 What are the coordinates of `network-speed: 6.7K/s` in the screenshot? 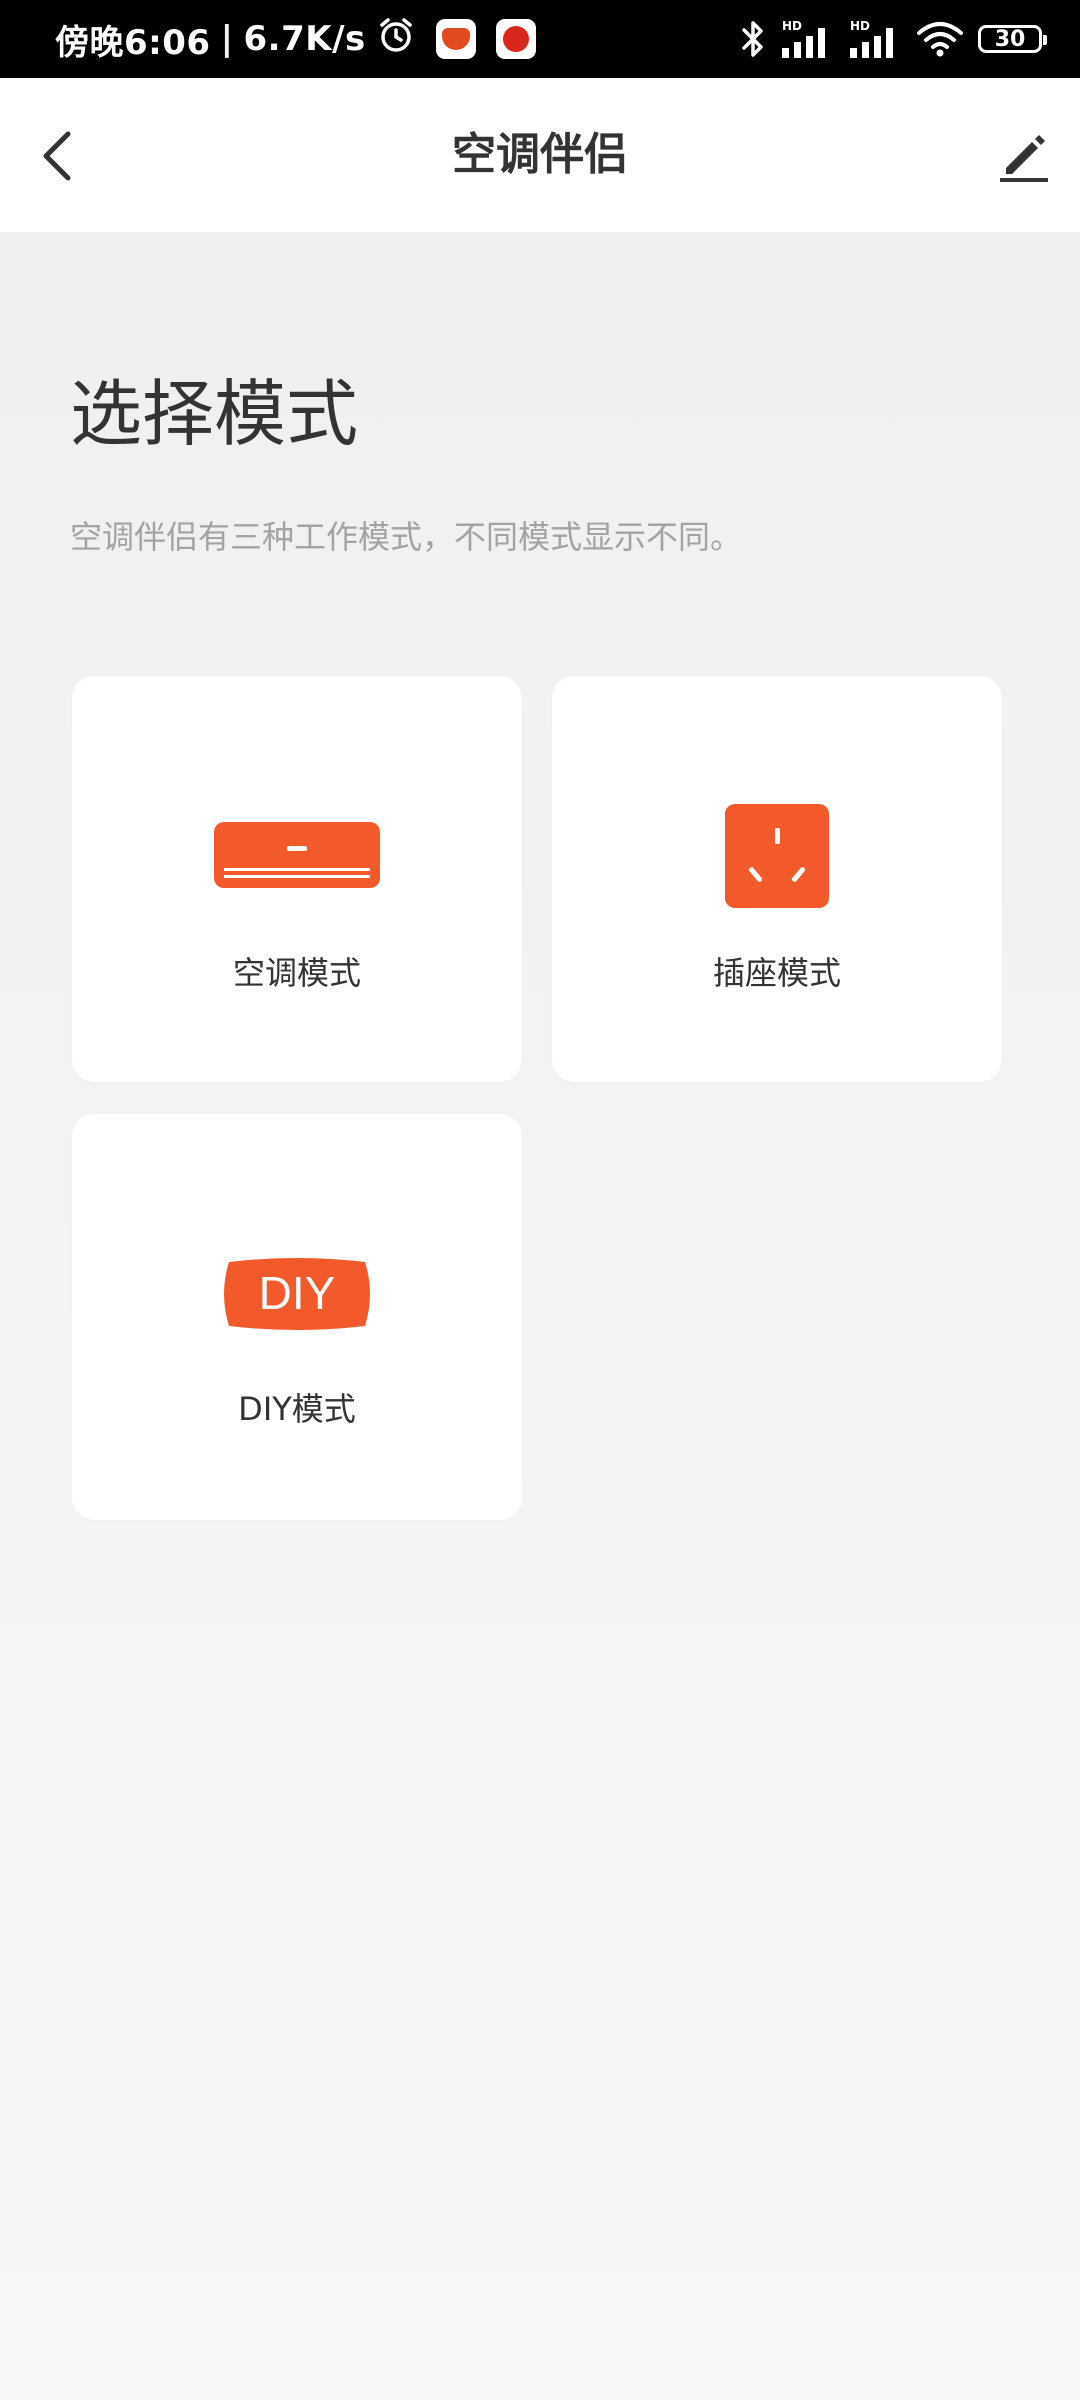 It's located at (304, 39).